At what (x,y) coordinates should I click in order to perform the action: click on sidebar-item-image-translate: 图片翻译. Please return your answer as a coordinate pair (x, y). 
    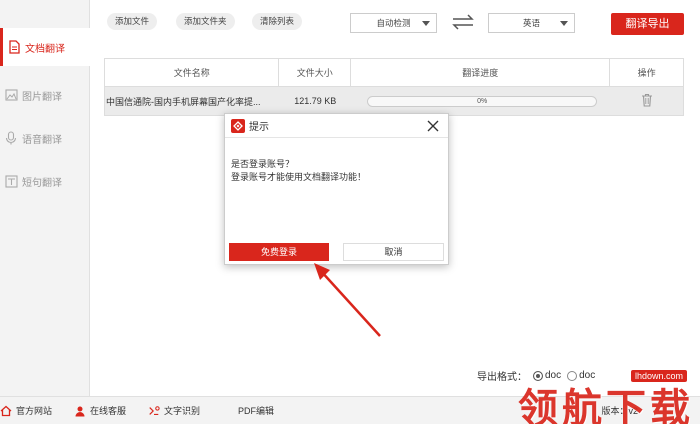
    Looking at the image, I should click on (45, 95).